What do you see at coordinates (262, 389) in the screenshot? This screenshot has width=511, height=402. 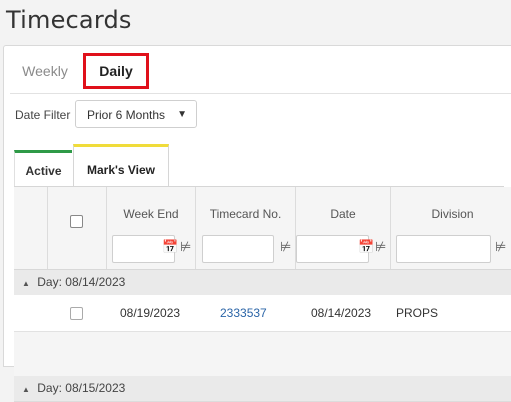 I see `group-row: ▲ Day: 08/15/2023` at bounding box center [262, 389].